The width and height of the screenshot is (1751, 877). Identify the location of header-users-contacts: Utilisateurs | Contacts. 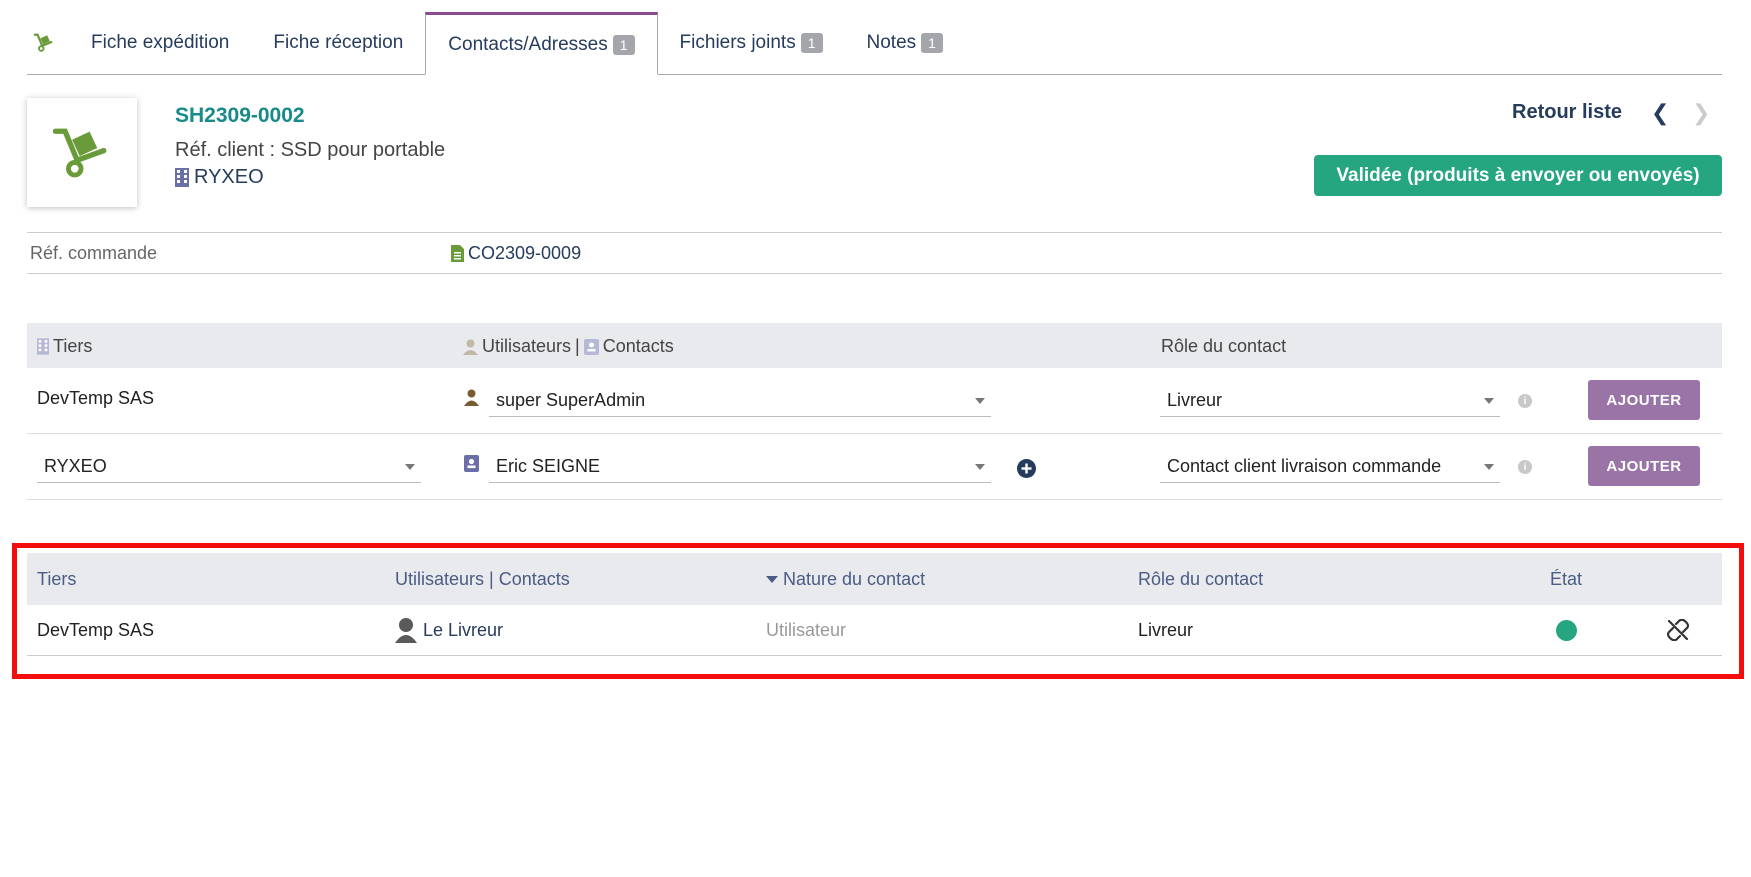
(568, 346).